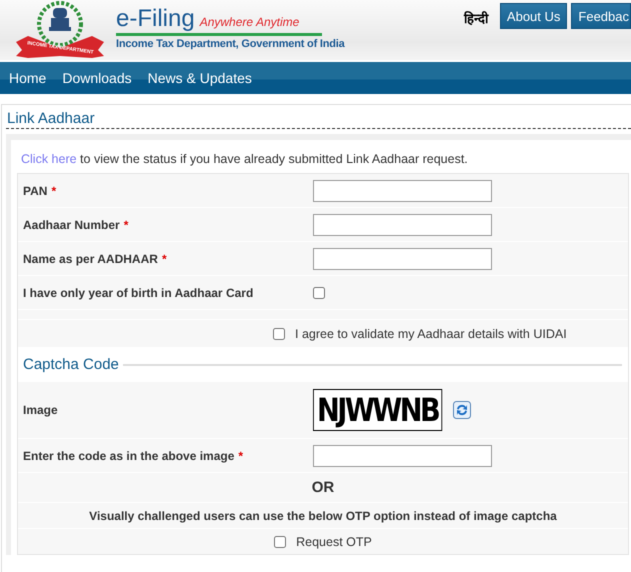  Describe the element at coordinates (40, 191) in the screenshot. I see `field-label: PAN *` at that location.